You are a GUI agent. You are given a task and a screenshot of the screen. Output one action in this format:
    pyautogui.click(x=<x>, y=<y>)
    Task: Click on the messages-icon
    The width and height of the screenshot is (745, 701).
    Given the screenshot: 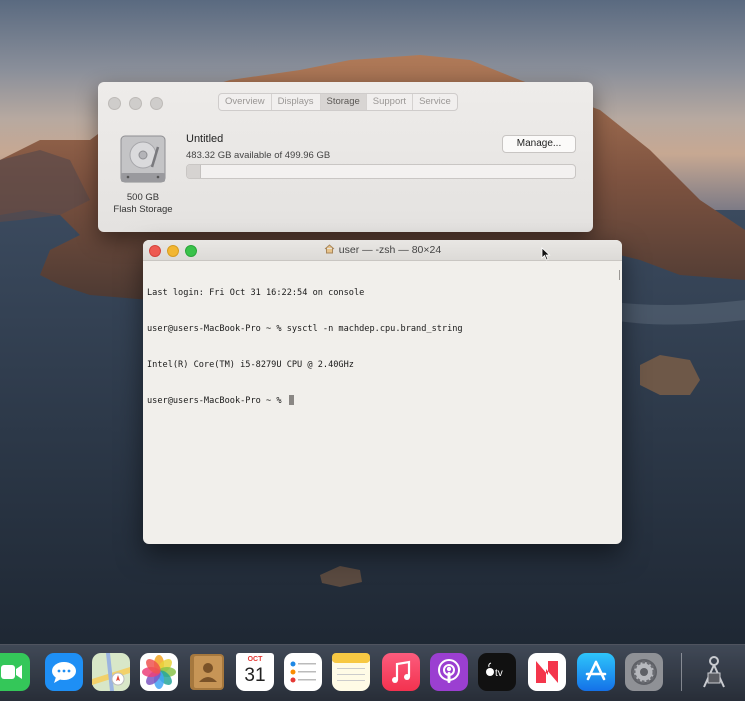 What is the action you would take?
    pyautogui.click(x=64, y=672)
    